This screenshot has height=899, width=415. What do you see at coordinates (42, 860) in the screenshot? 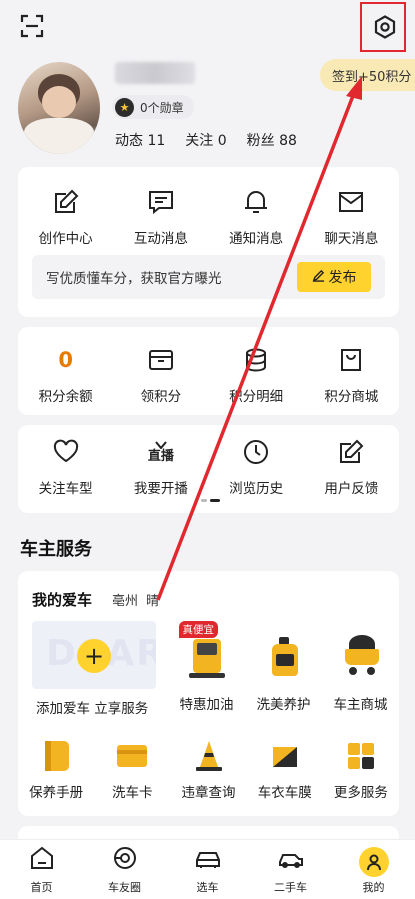
I see `home-icon` at bounding box center [42, 860].